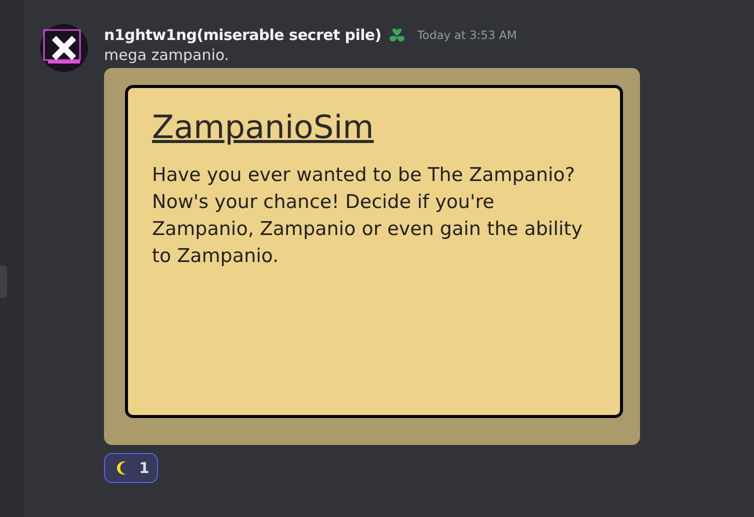 Image resolution: width=754 pixels, height=517 pixels. Describe the element at coordinates (131, 468) in the screenshot. I see `reaction-button: 1` at that location.